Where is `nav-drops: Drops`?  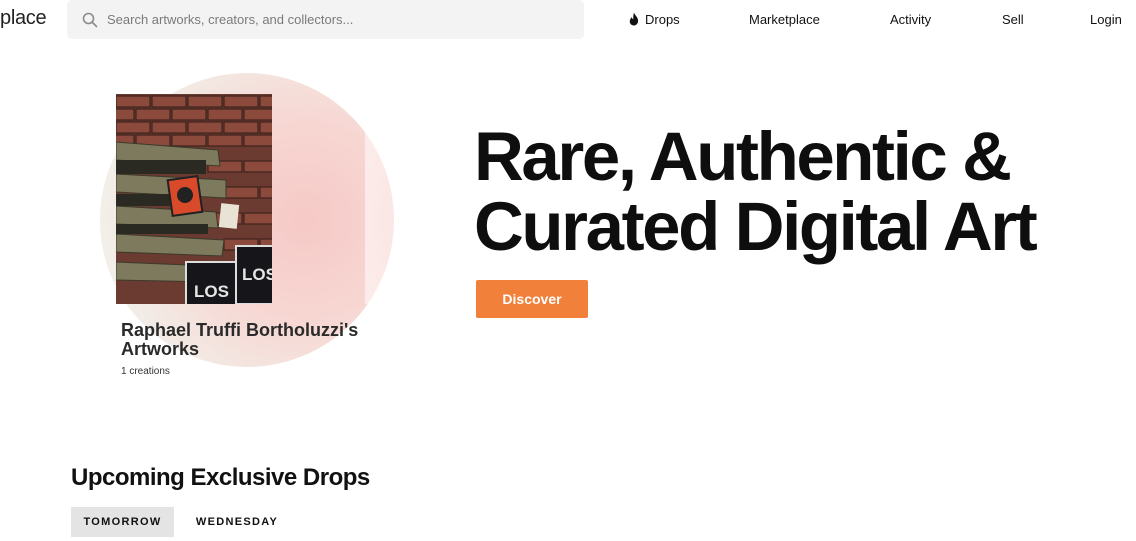 nav-drops: Drops is located at coordinates (654, 19).